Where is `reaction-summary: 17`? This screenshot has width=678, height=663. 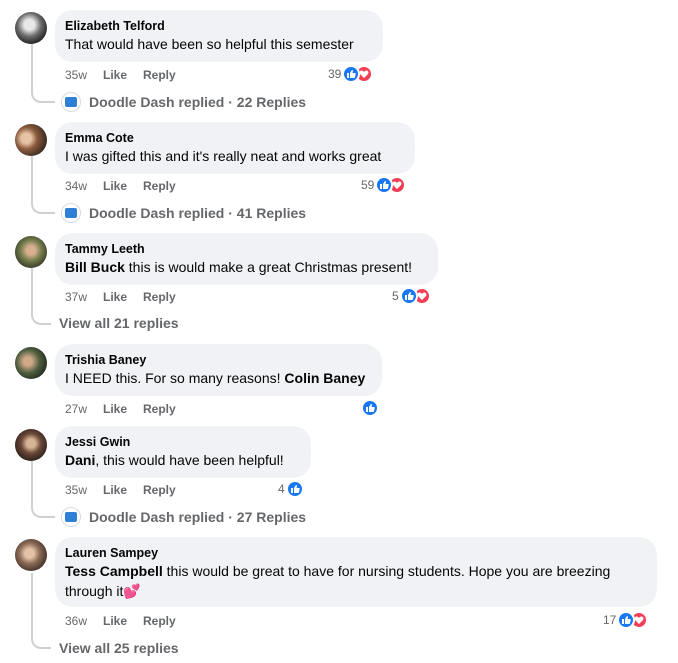 reaction-summary: 17 is located at coordinates (626, 620).